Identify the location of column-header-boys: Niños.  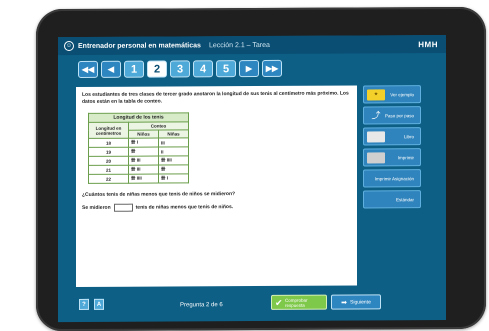
(143, 134).